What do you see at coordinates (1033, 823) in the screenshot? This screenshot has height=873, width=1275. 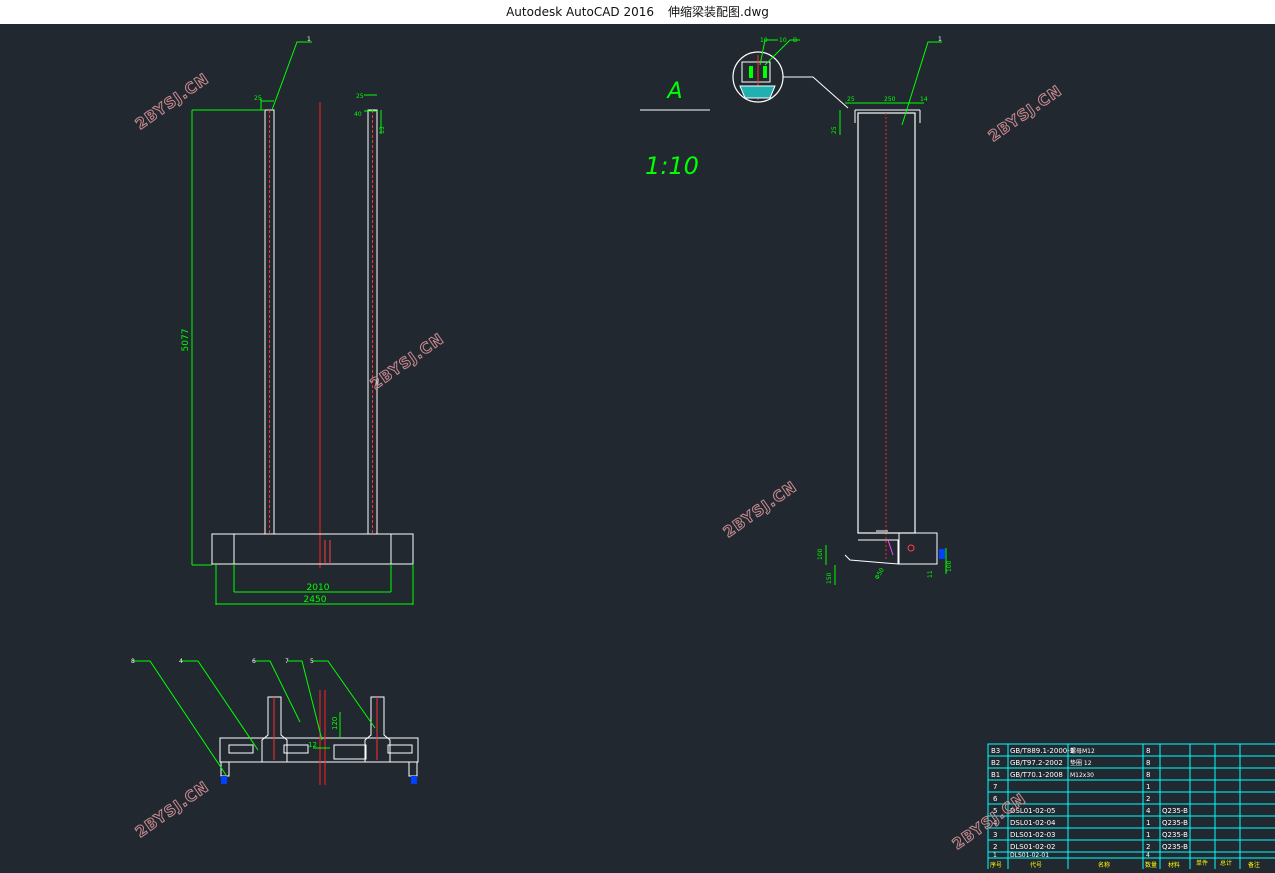 I see `svg-text: DSL01-02-04` at bounding box center [1033, 823].